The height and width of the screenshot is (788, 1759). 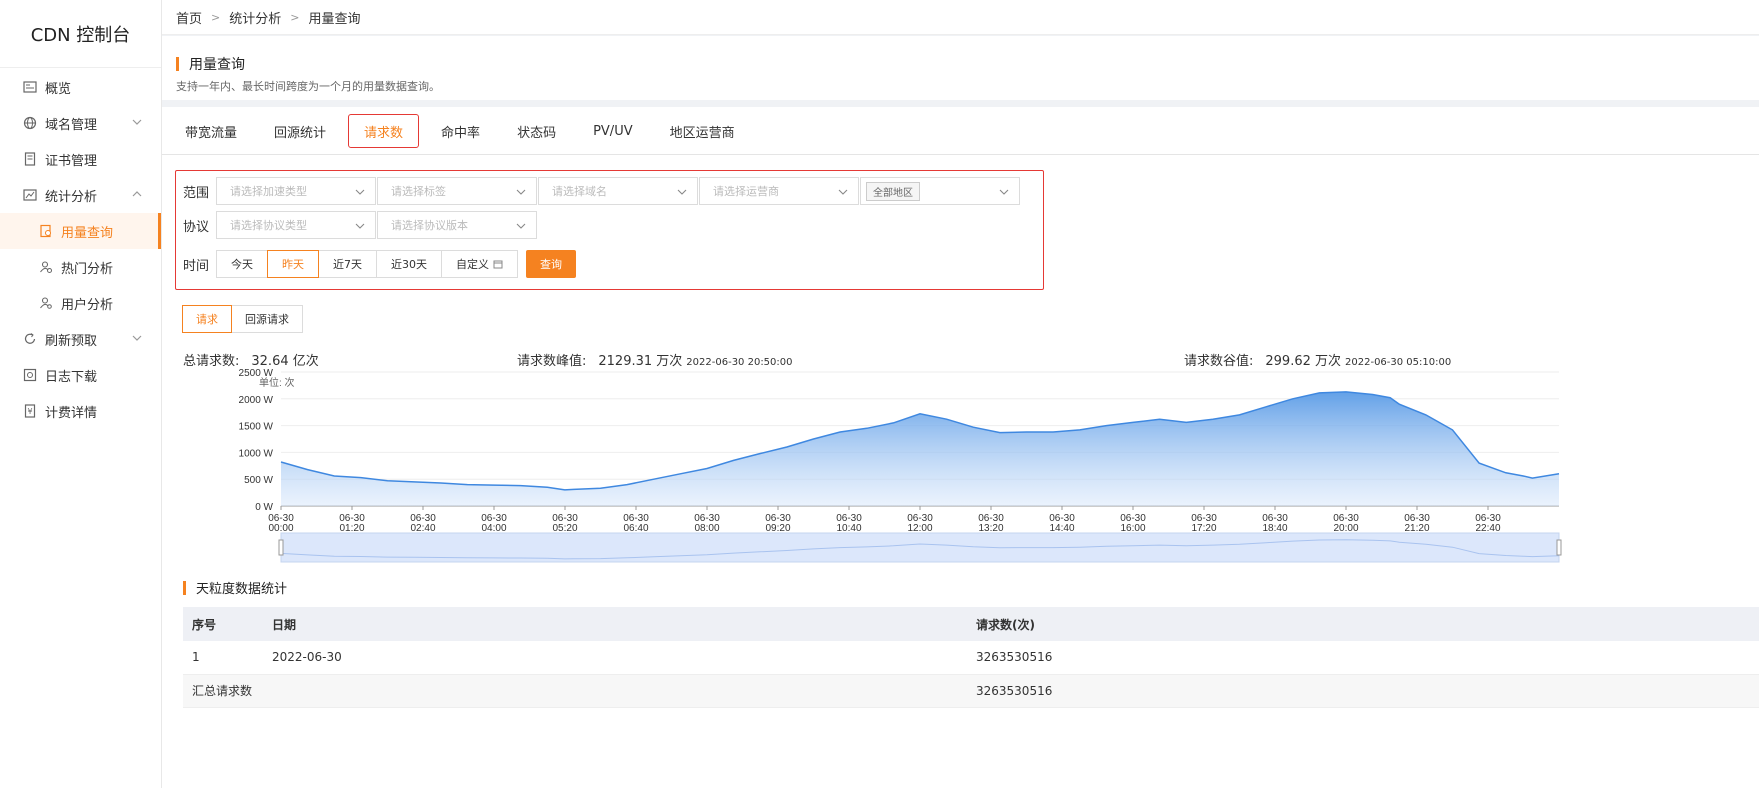 I want to click on zoom-handle-left, so click(x=281, y=547).